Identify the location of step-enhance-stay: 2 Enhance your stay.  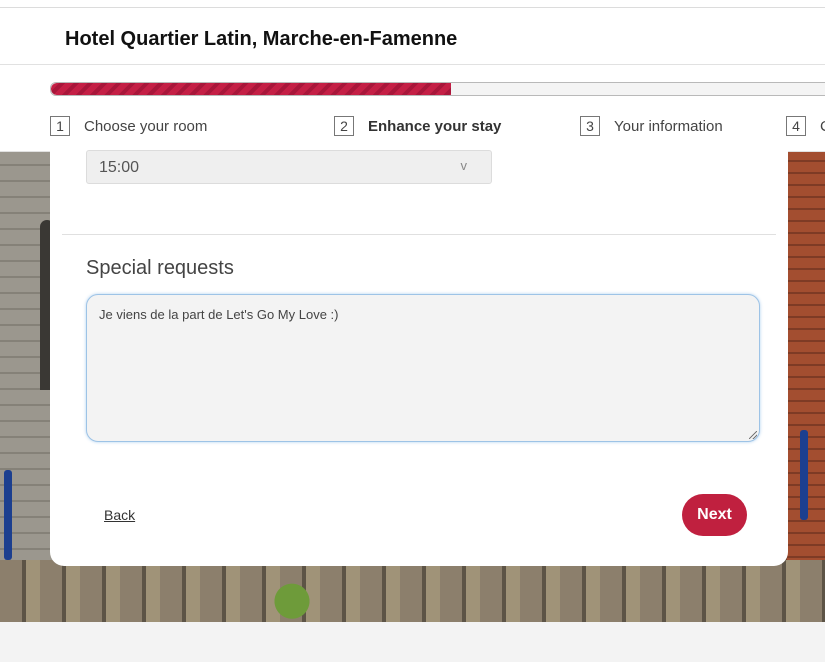
(417, 126).